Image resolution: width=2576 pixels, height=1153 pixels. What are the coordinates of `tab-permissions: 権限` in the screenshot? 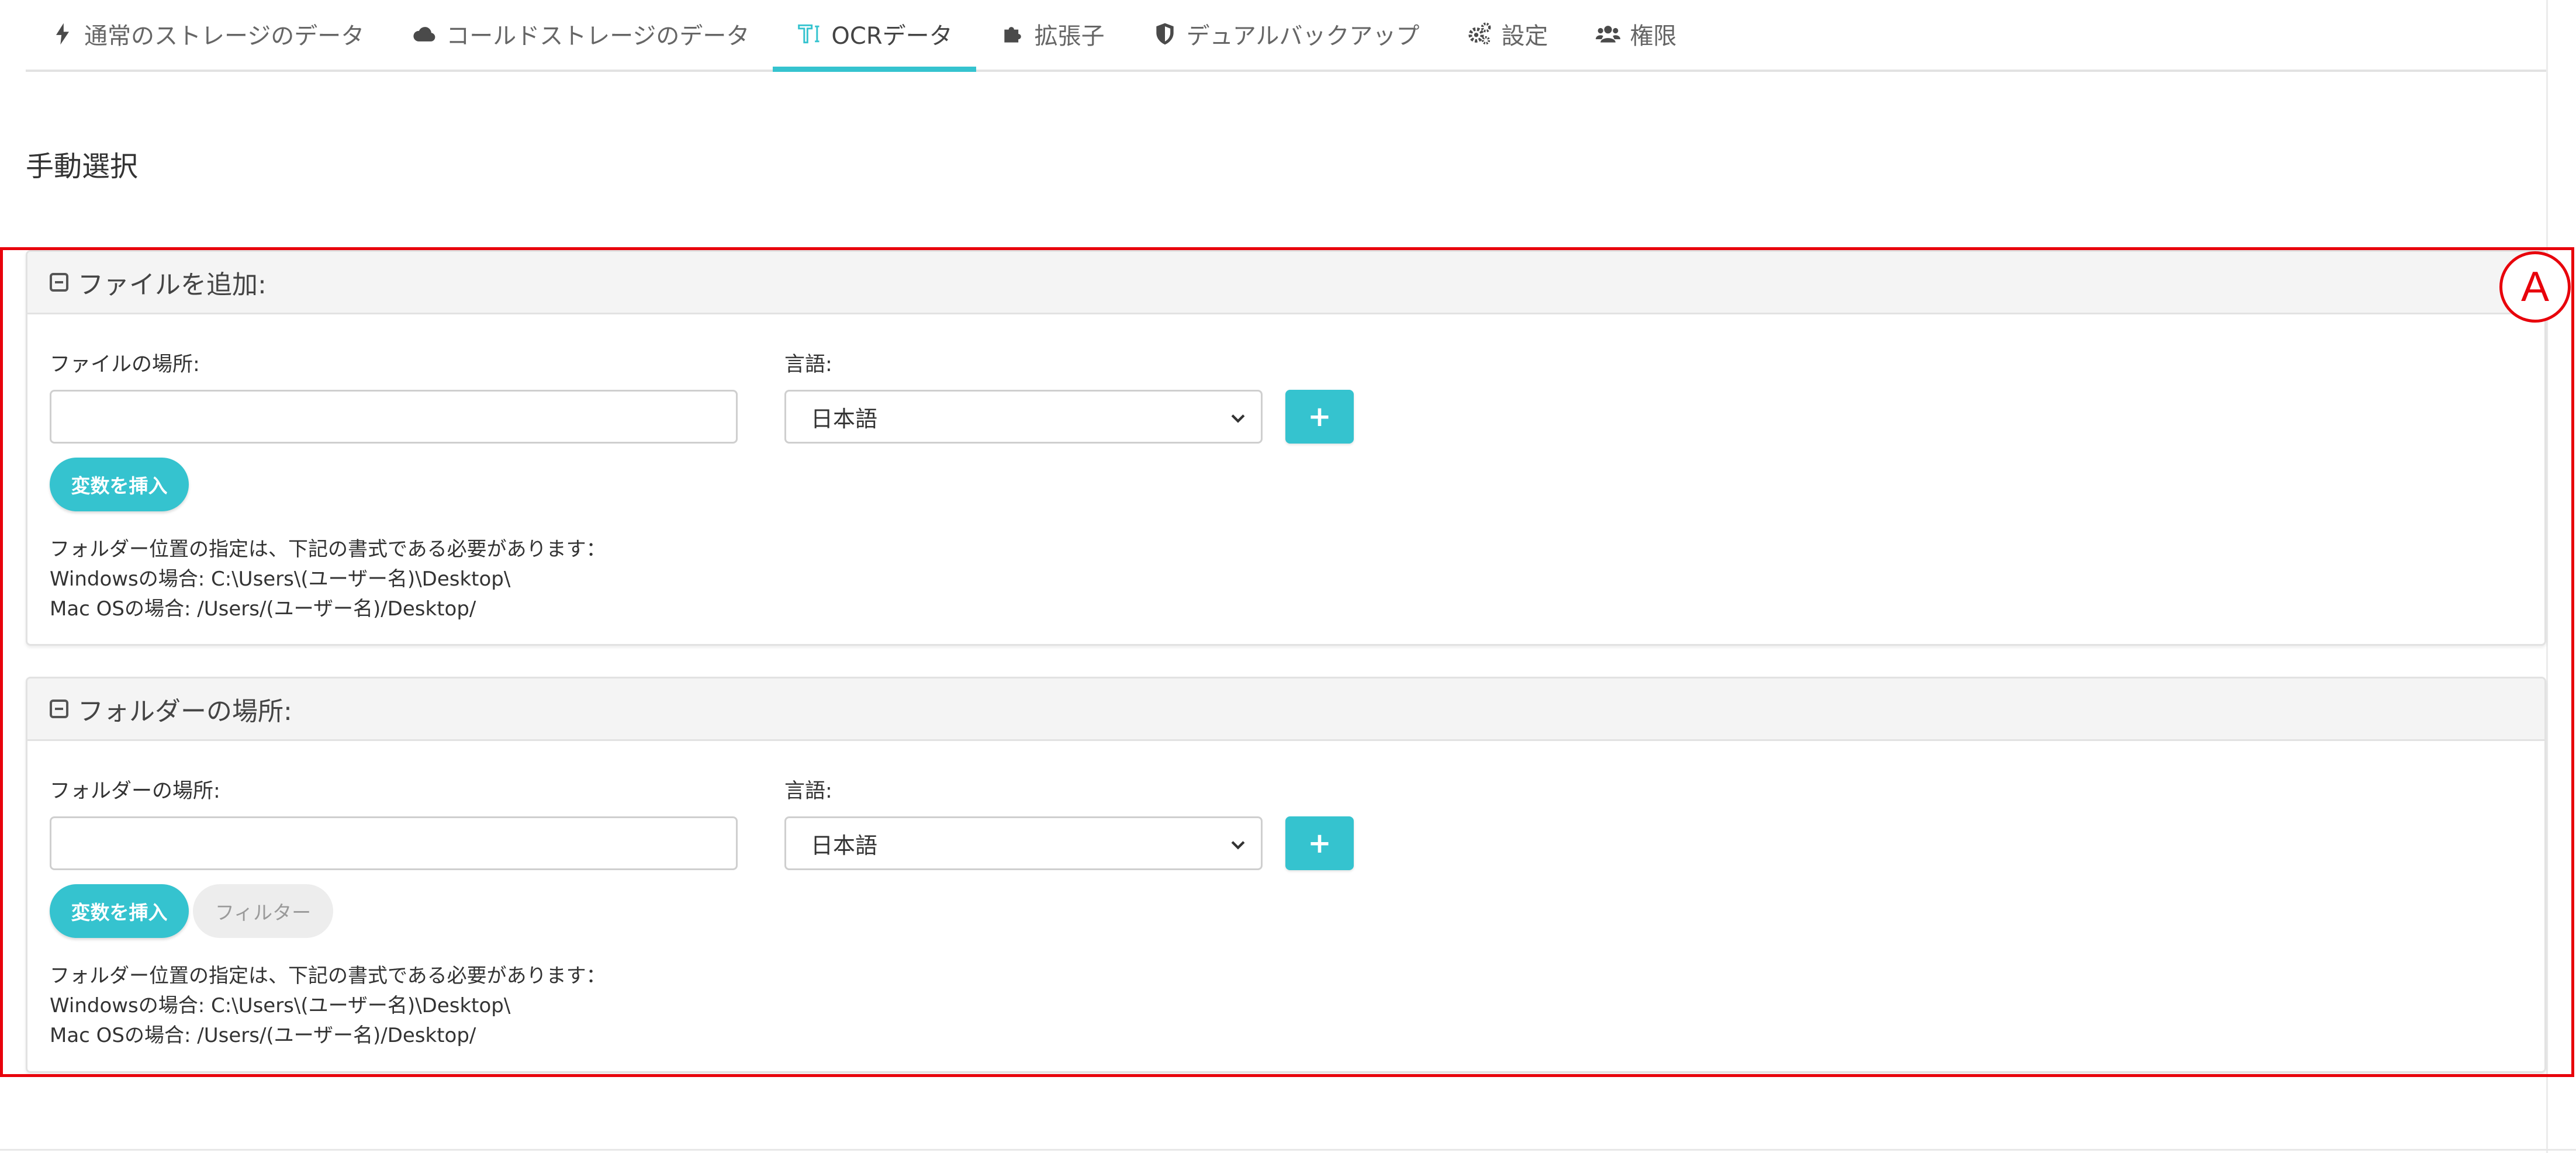 It's located at (1635, 35).